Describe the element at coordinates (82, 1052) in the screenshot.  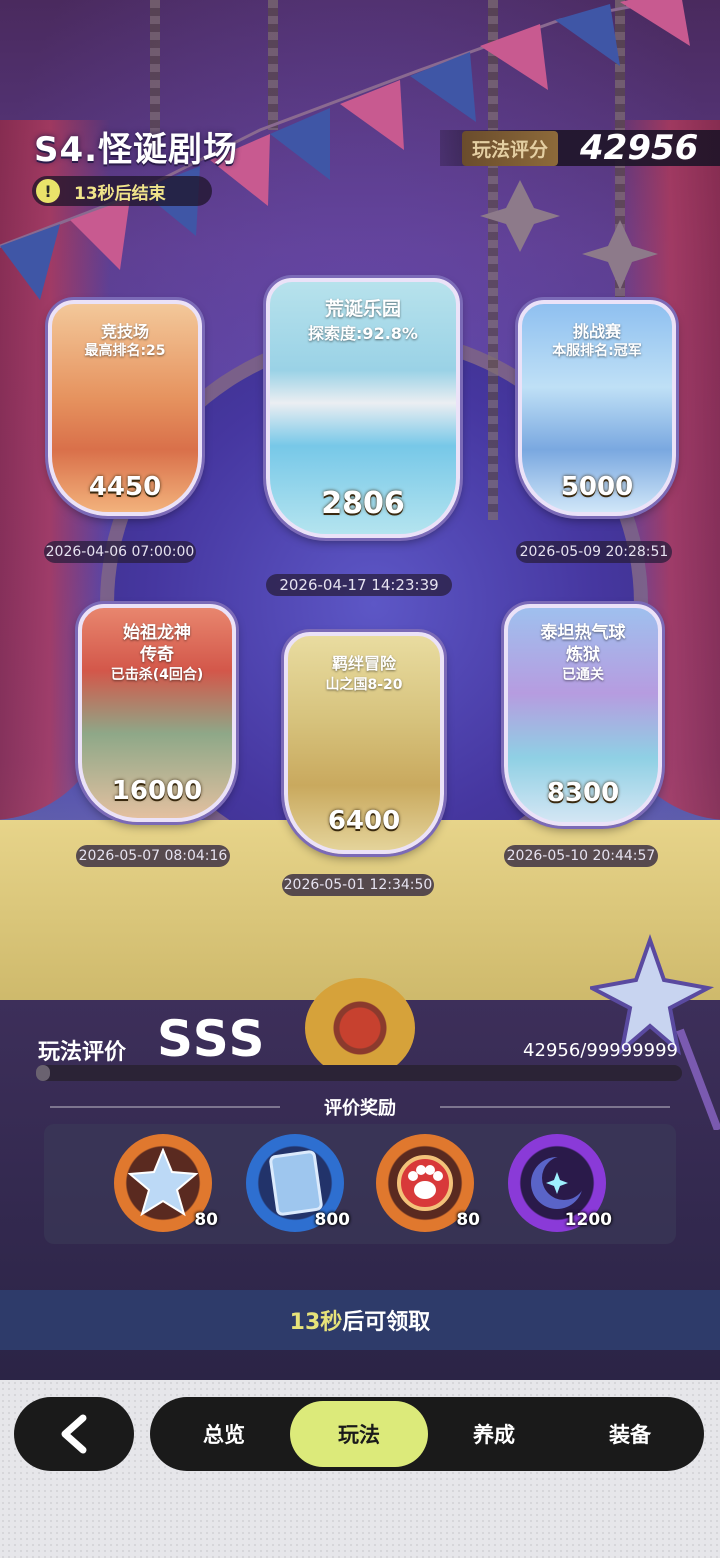
I see `rating-label: 玩法评价` at that location.